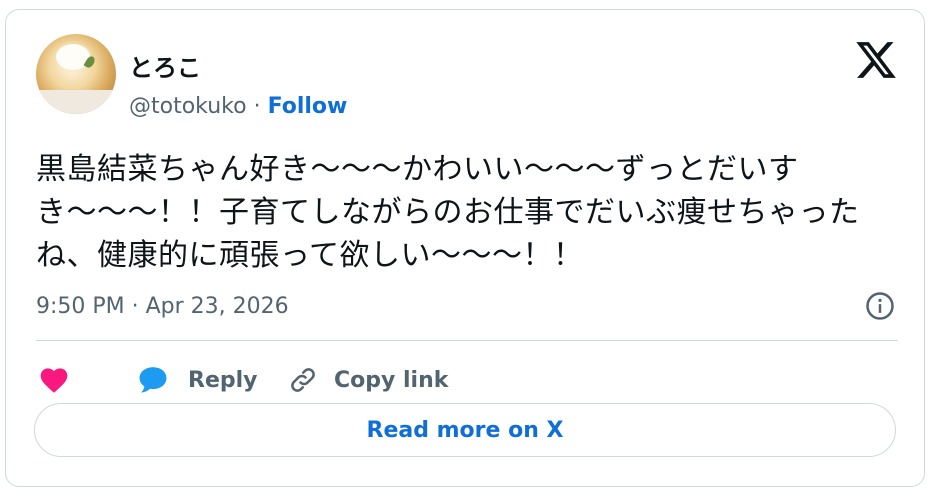  I want to click on copy-link-label: Copy link, so click(391, 380).